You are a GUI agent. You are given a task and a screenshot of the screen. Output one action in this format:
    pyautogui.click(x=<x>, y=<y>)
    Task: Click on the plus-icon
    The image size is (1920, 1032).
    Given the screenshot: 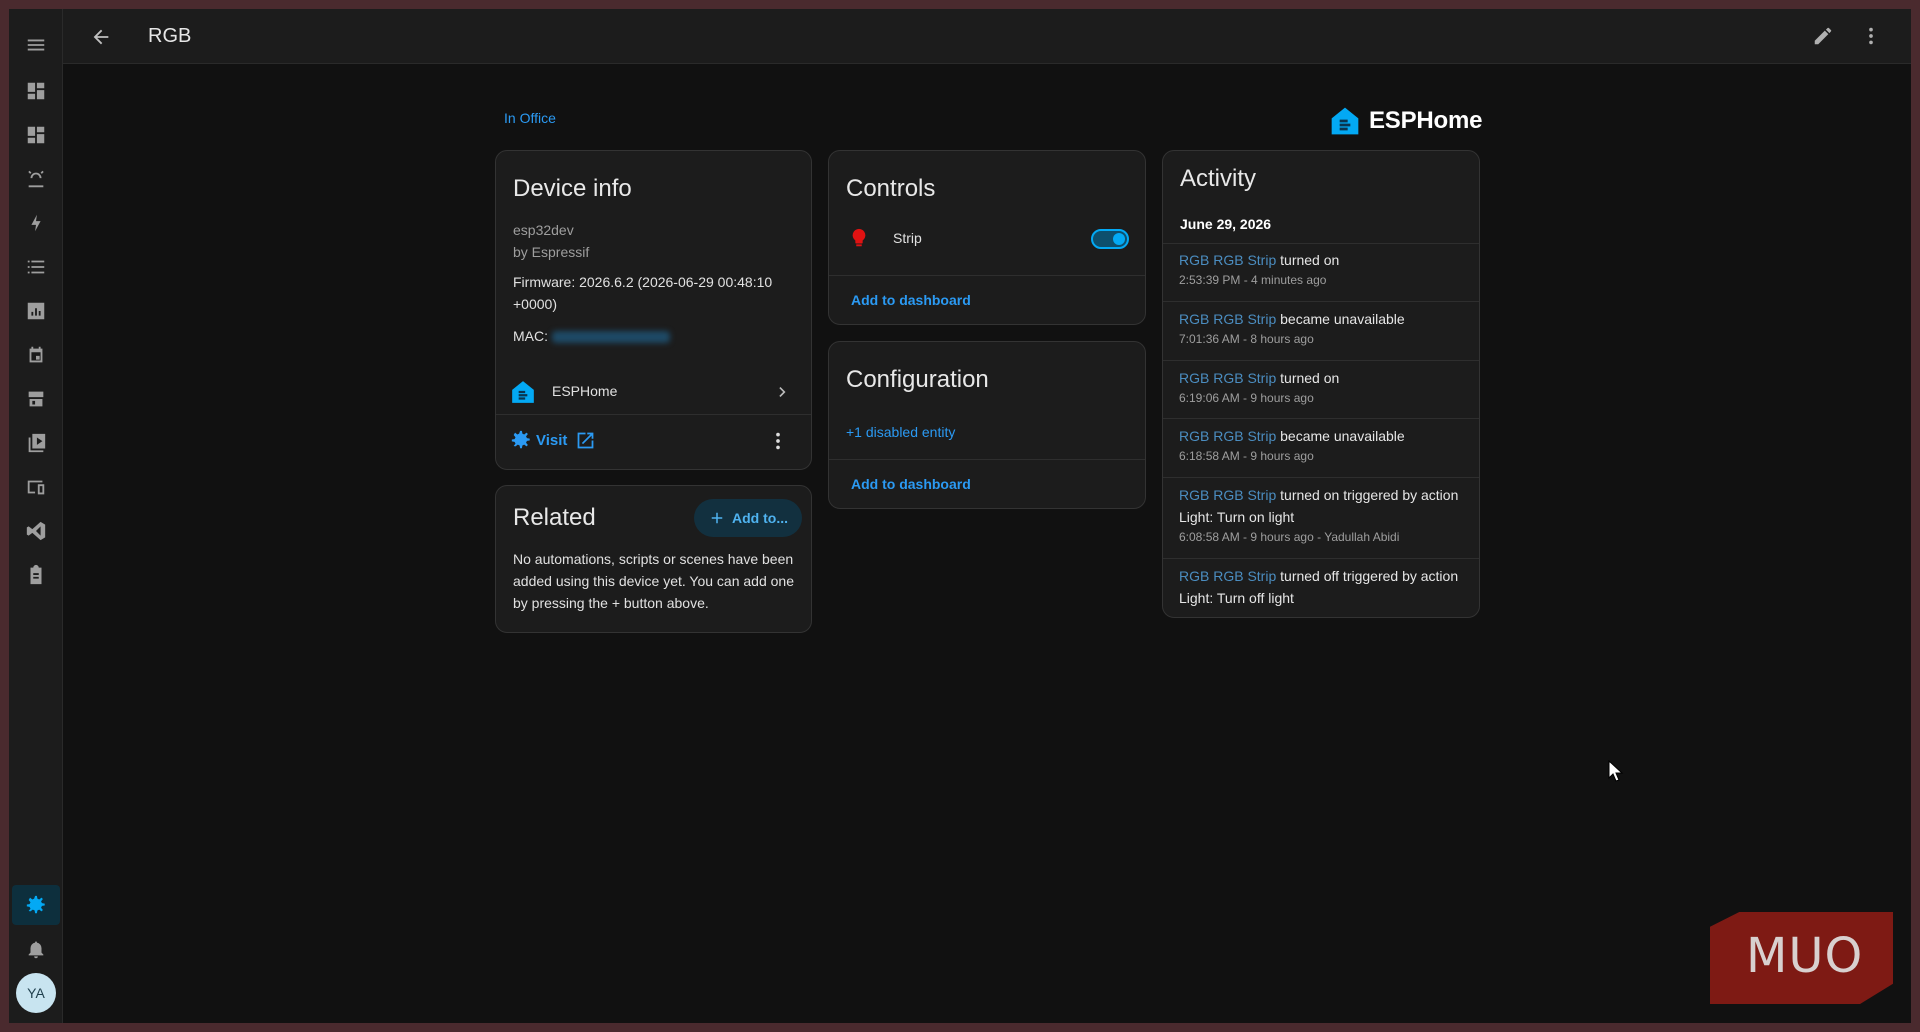 What is the action you would take?
    pyautogui.click(x=717, y=518)
    